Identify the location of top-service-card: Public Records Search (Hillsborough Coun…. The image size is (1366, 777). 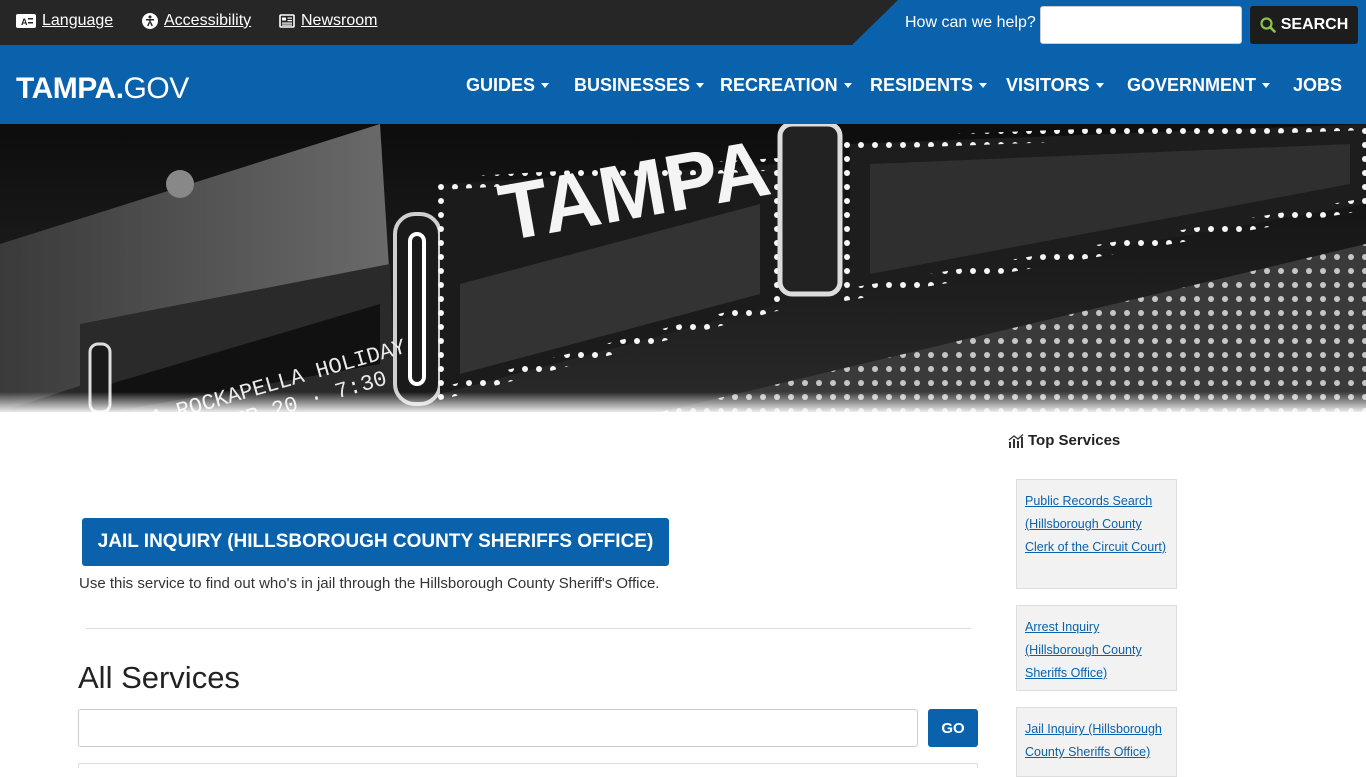
(1096, 534).